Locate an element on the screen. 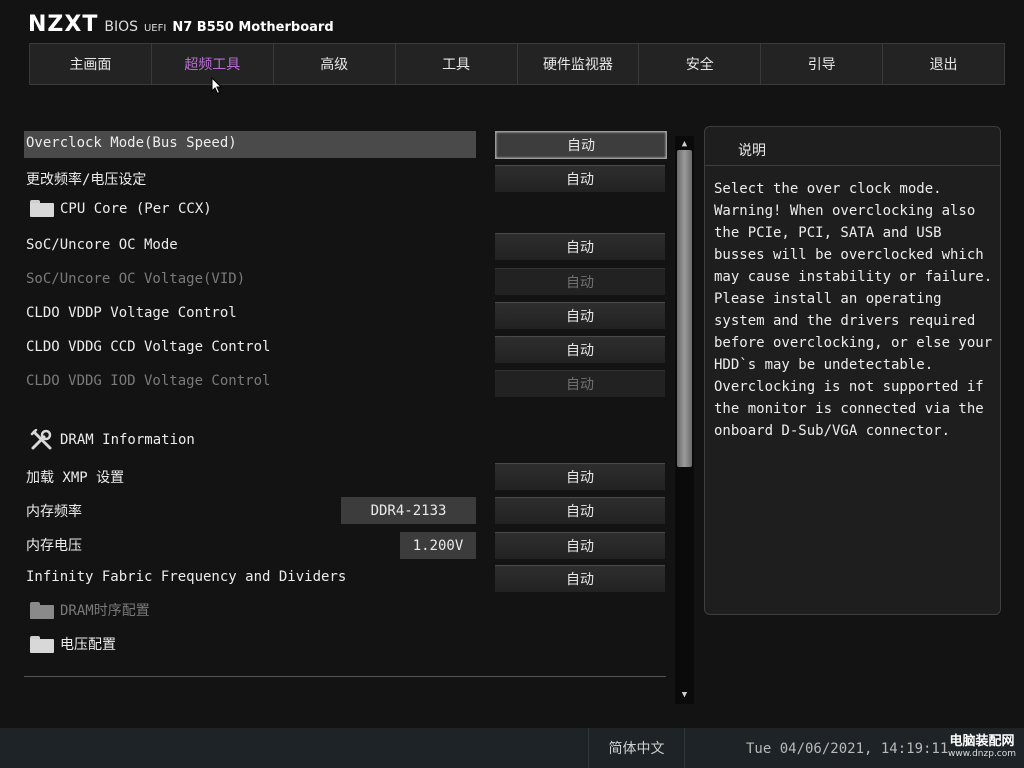  tools-icon is located at coordinates (41, 439).